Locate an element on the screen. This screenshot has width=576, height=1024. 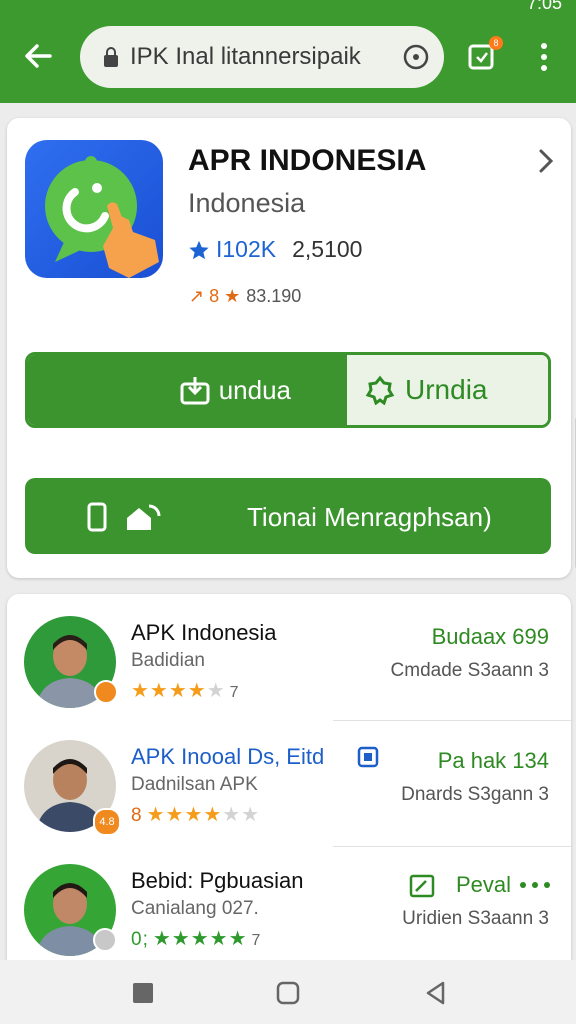
time-text: 7:05 is located at coordinates (544, 6).